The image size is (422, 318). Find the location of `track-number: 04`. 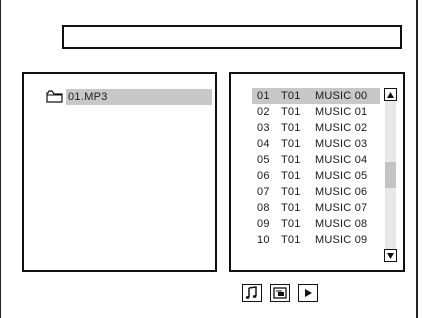

track-number: 04 is located at coordinates (263, 144).